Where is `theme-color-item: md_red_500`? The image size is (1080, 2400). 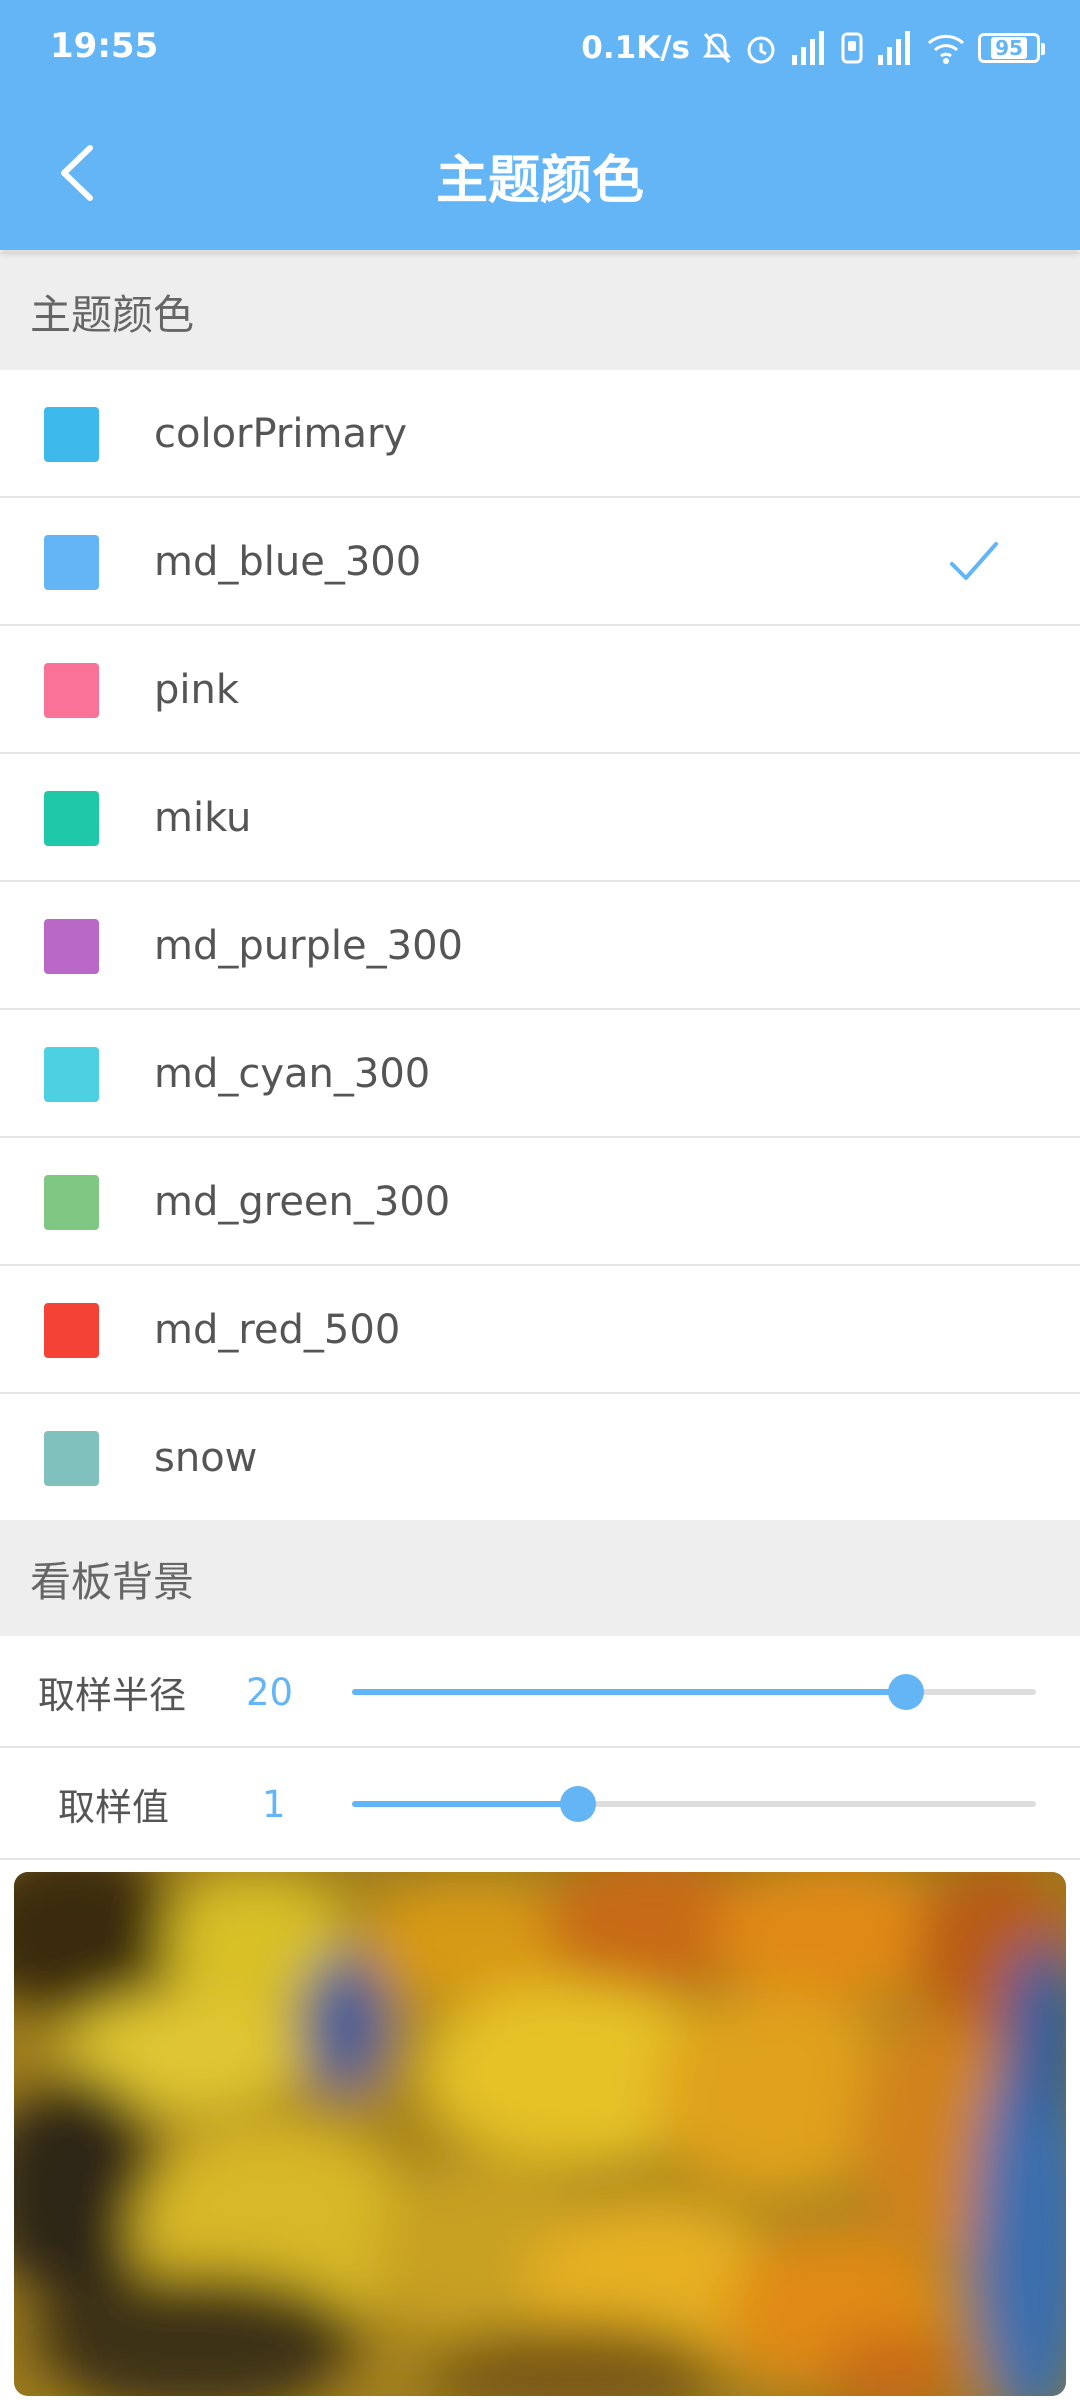
theme-color-item: md_red_500 is located at coordinates (540, 1330).